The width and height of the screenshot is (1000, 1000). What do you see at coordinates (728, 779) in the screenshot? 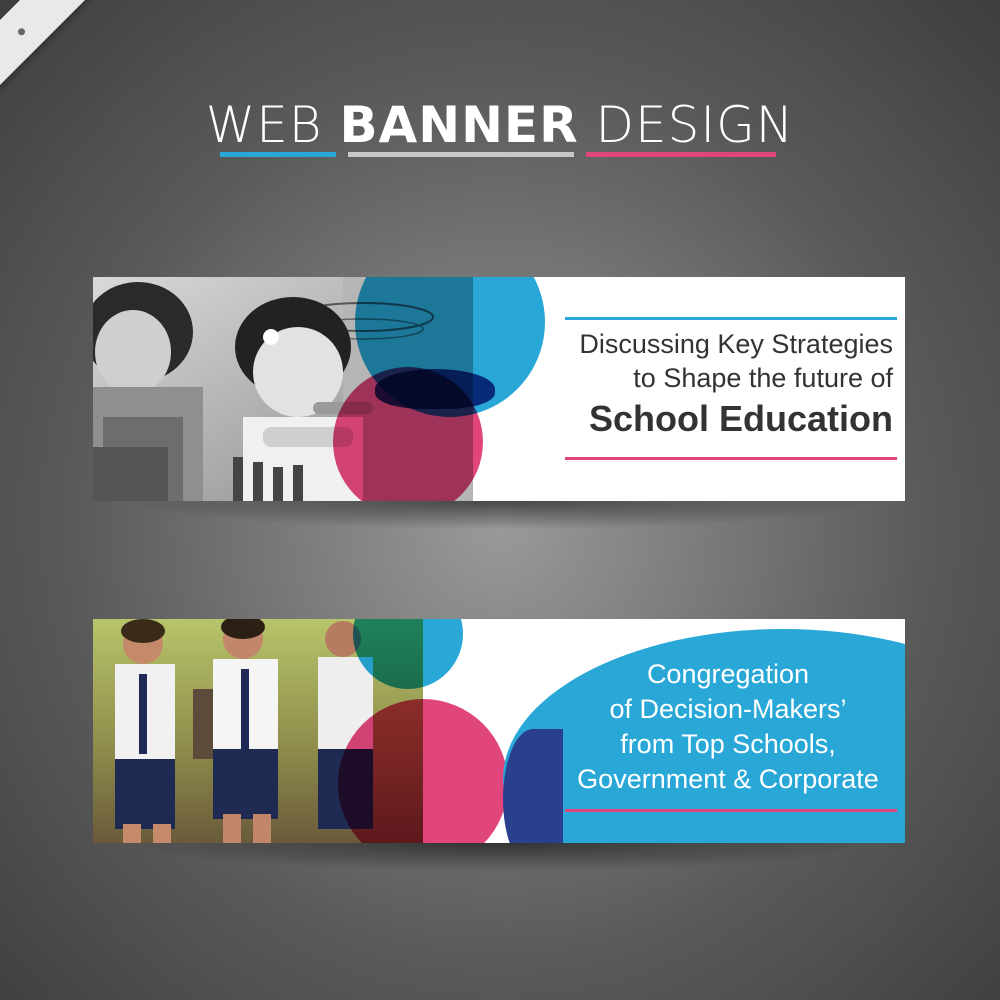
I see `banner2-line4: Government & Corporate` at bounding box center [728, 779].